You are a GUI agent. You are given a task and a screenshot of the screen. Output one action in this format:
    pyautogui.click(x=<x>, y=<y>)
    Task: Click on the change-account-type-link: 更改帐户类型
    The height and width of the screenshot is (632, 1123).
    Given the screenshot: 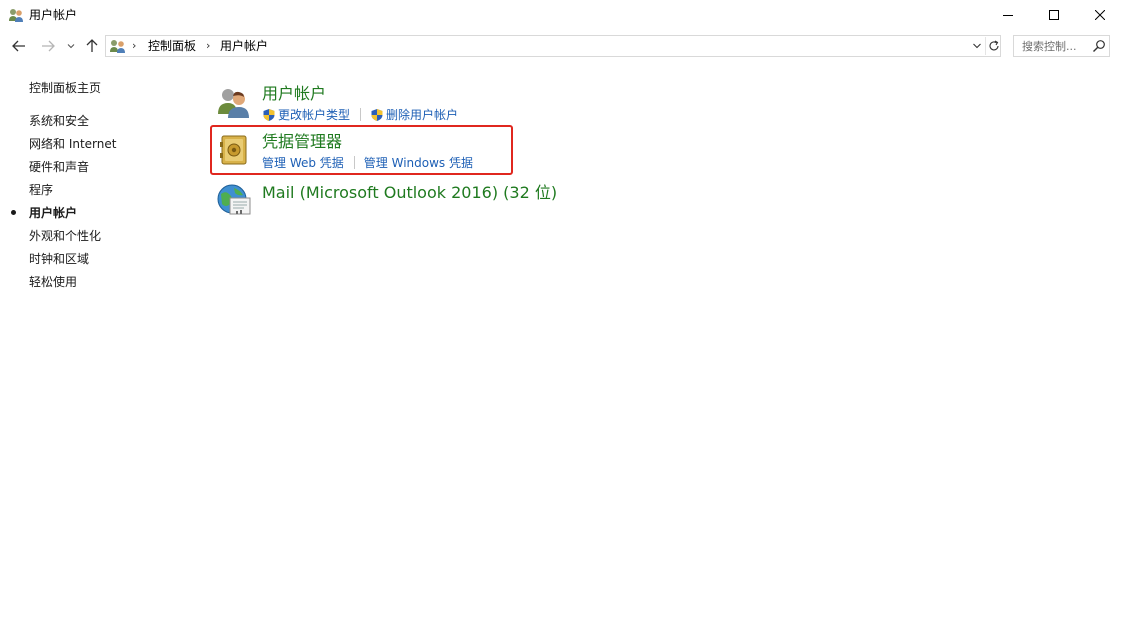 What is the action you would take?
    pyautogui.click(x=314, y=115)
    